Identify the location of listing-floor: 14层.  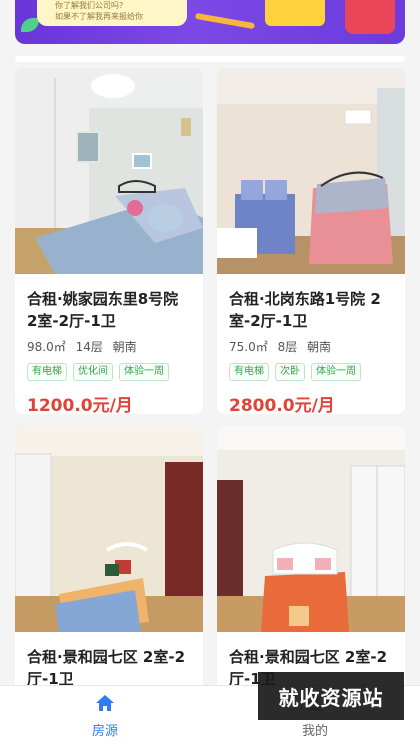
(89, 347).